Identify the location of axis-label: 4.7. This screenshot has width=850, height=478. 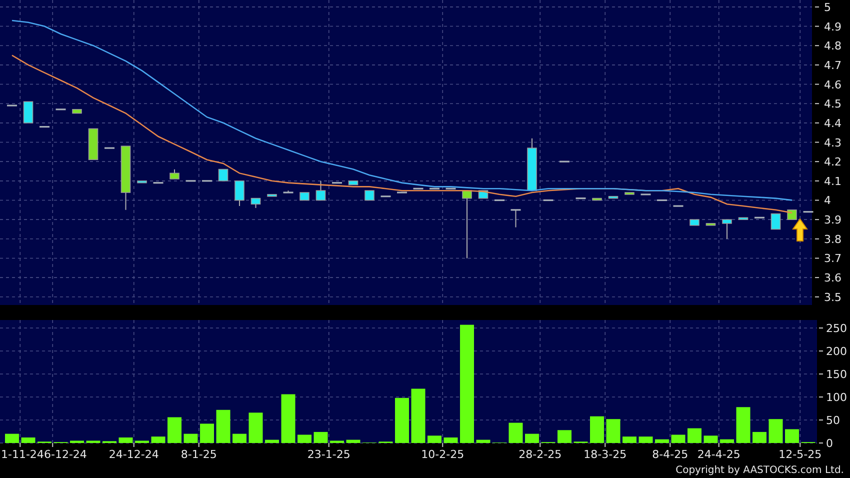
(833, 65).